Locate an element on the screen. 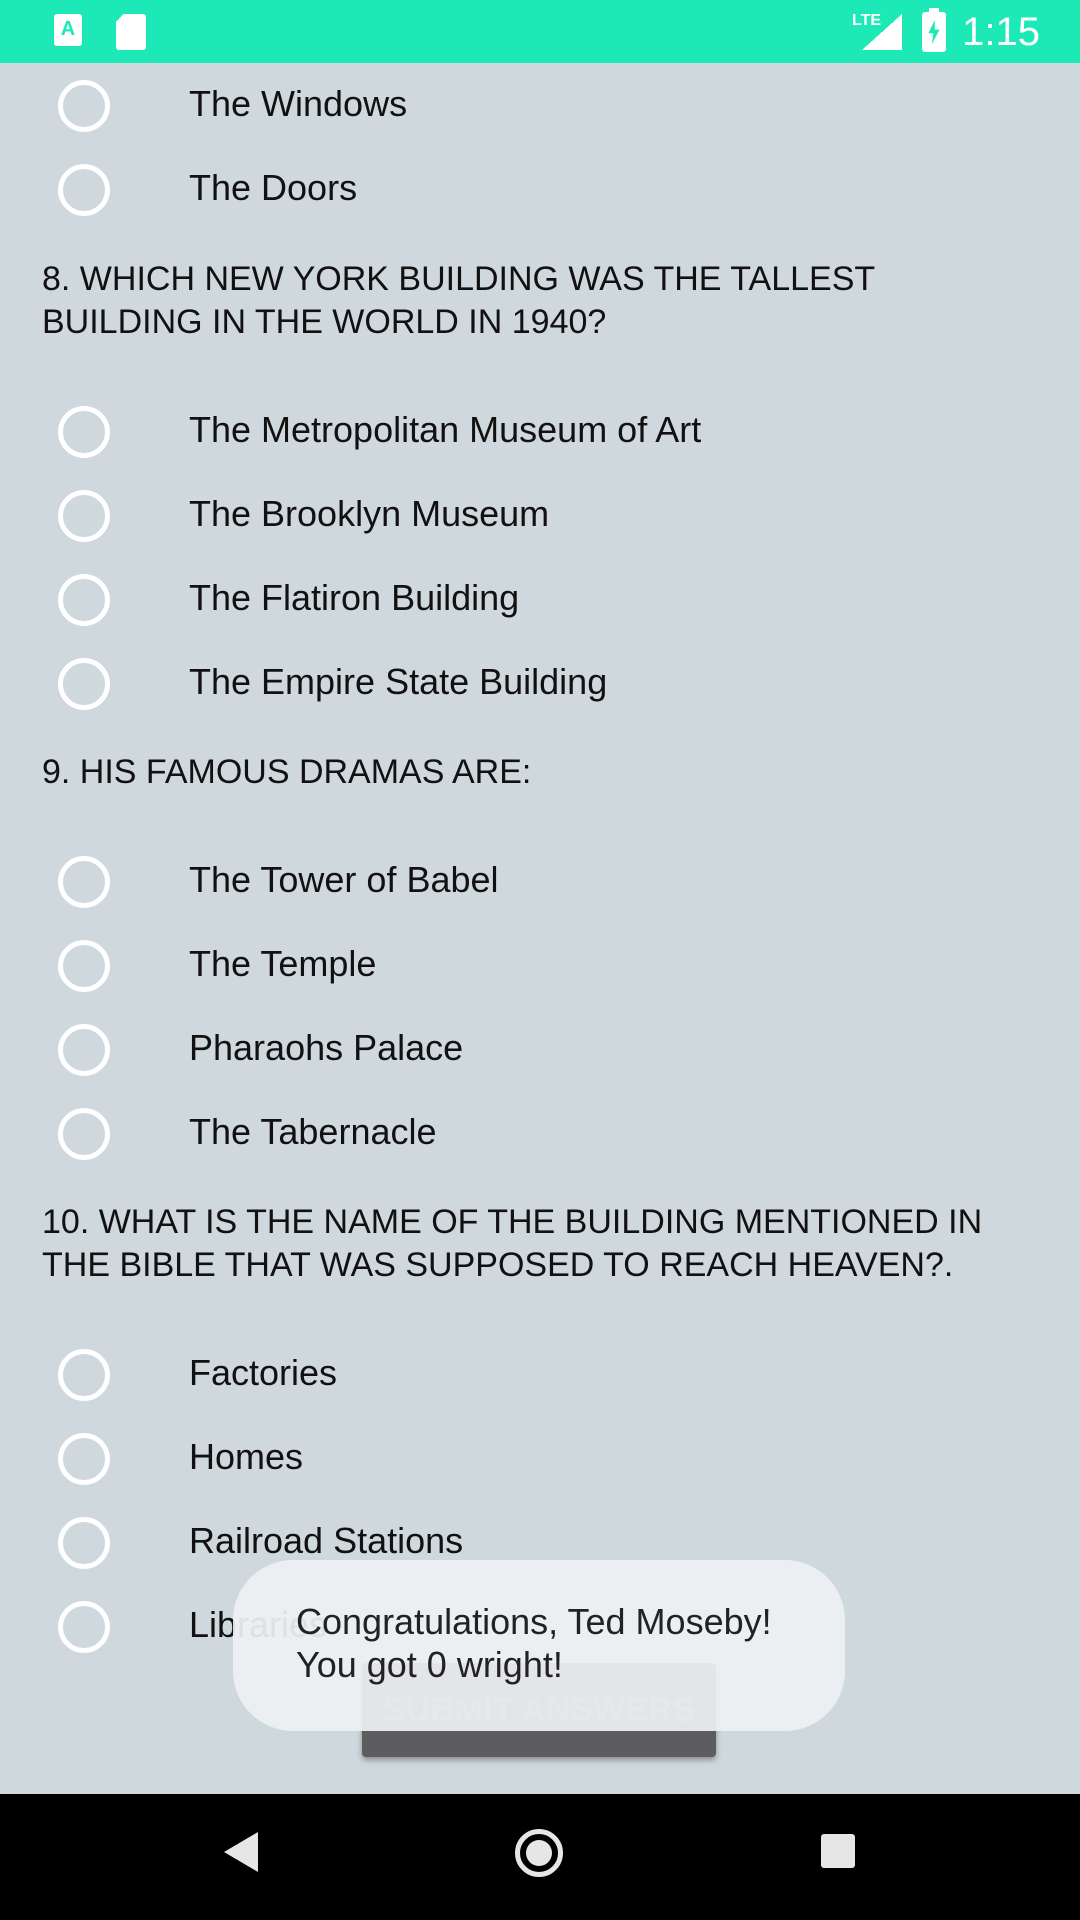 The height and width of the screenshot is (1920, 1080). option-label: The Tower of Babel is located at coordinates (344, 879).